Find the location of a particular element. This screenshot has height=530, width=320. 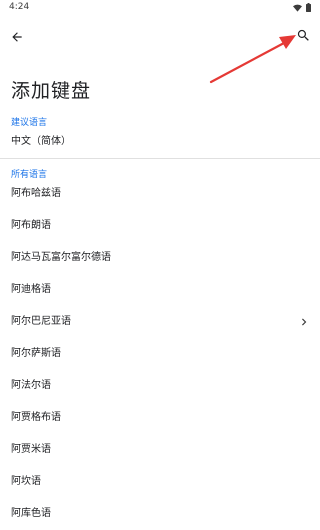

language-item: 阿库色语 is located at coordinates (160, 514).